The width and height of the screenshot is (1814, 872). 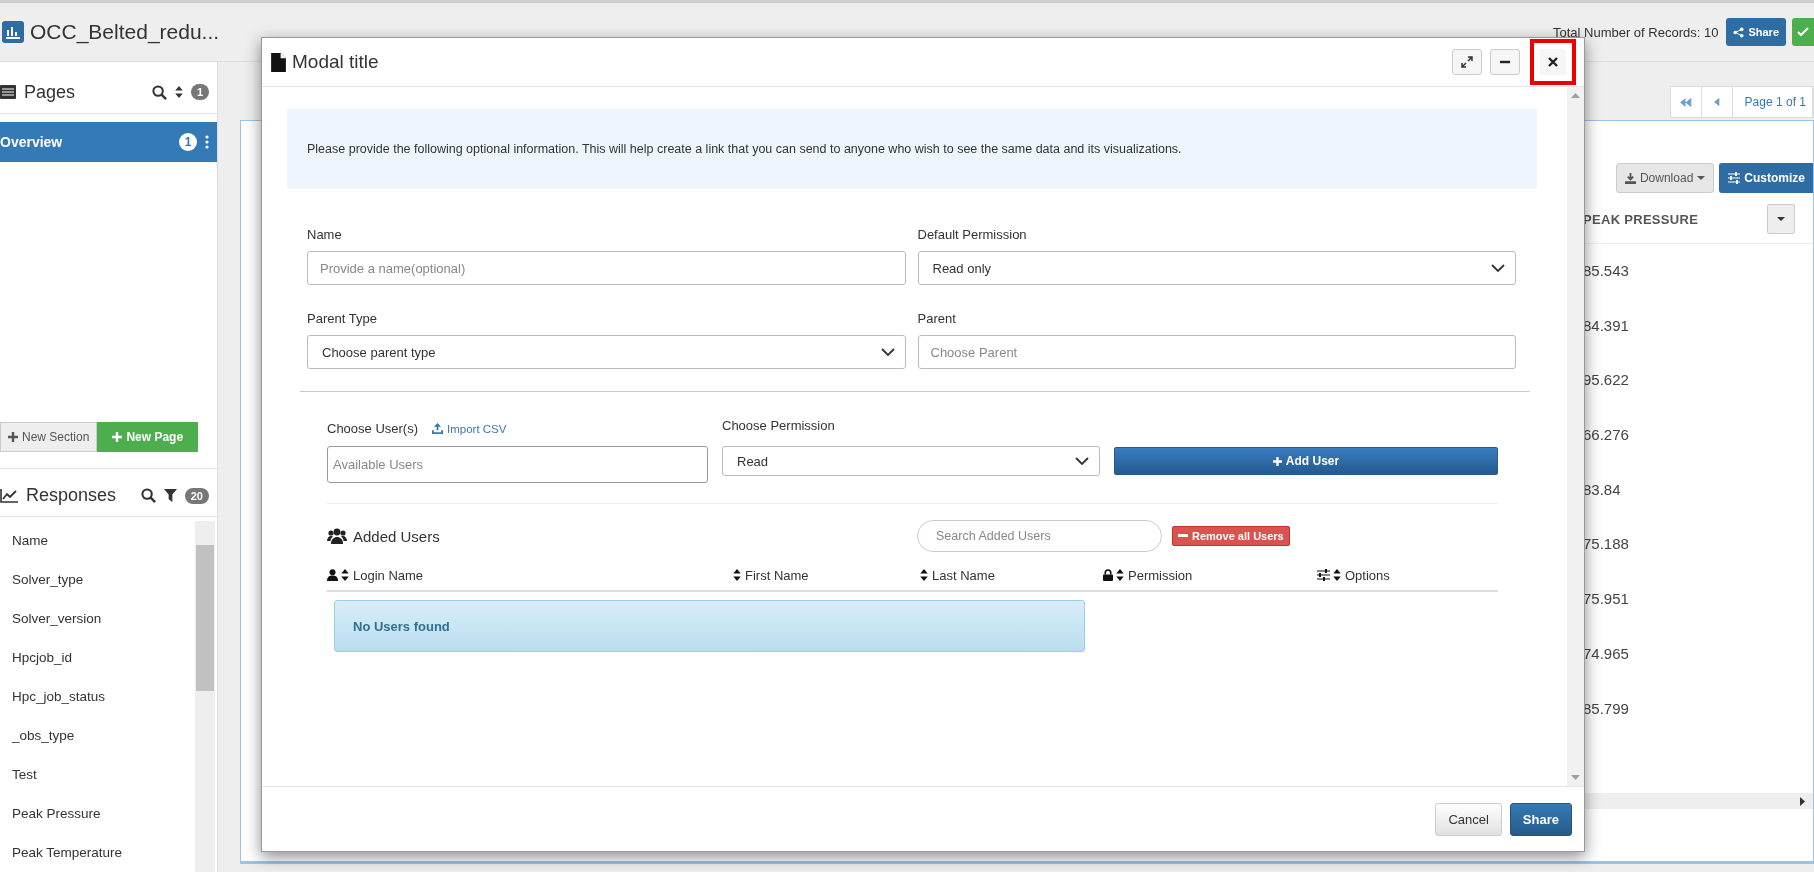 What do you see at coordinates (170, 496) in the screenshot?
I see `filter-icon` at bounding box center [170, 496].